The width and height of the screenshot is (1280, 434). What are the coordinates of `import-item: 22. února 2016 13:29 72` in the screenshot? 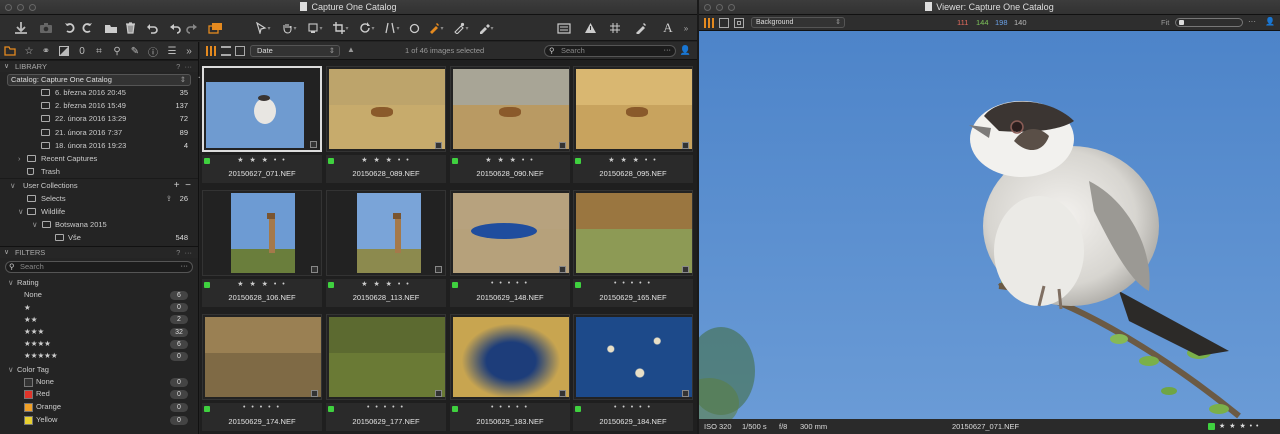 It's located at (99, 118).